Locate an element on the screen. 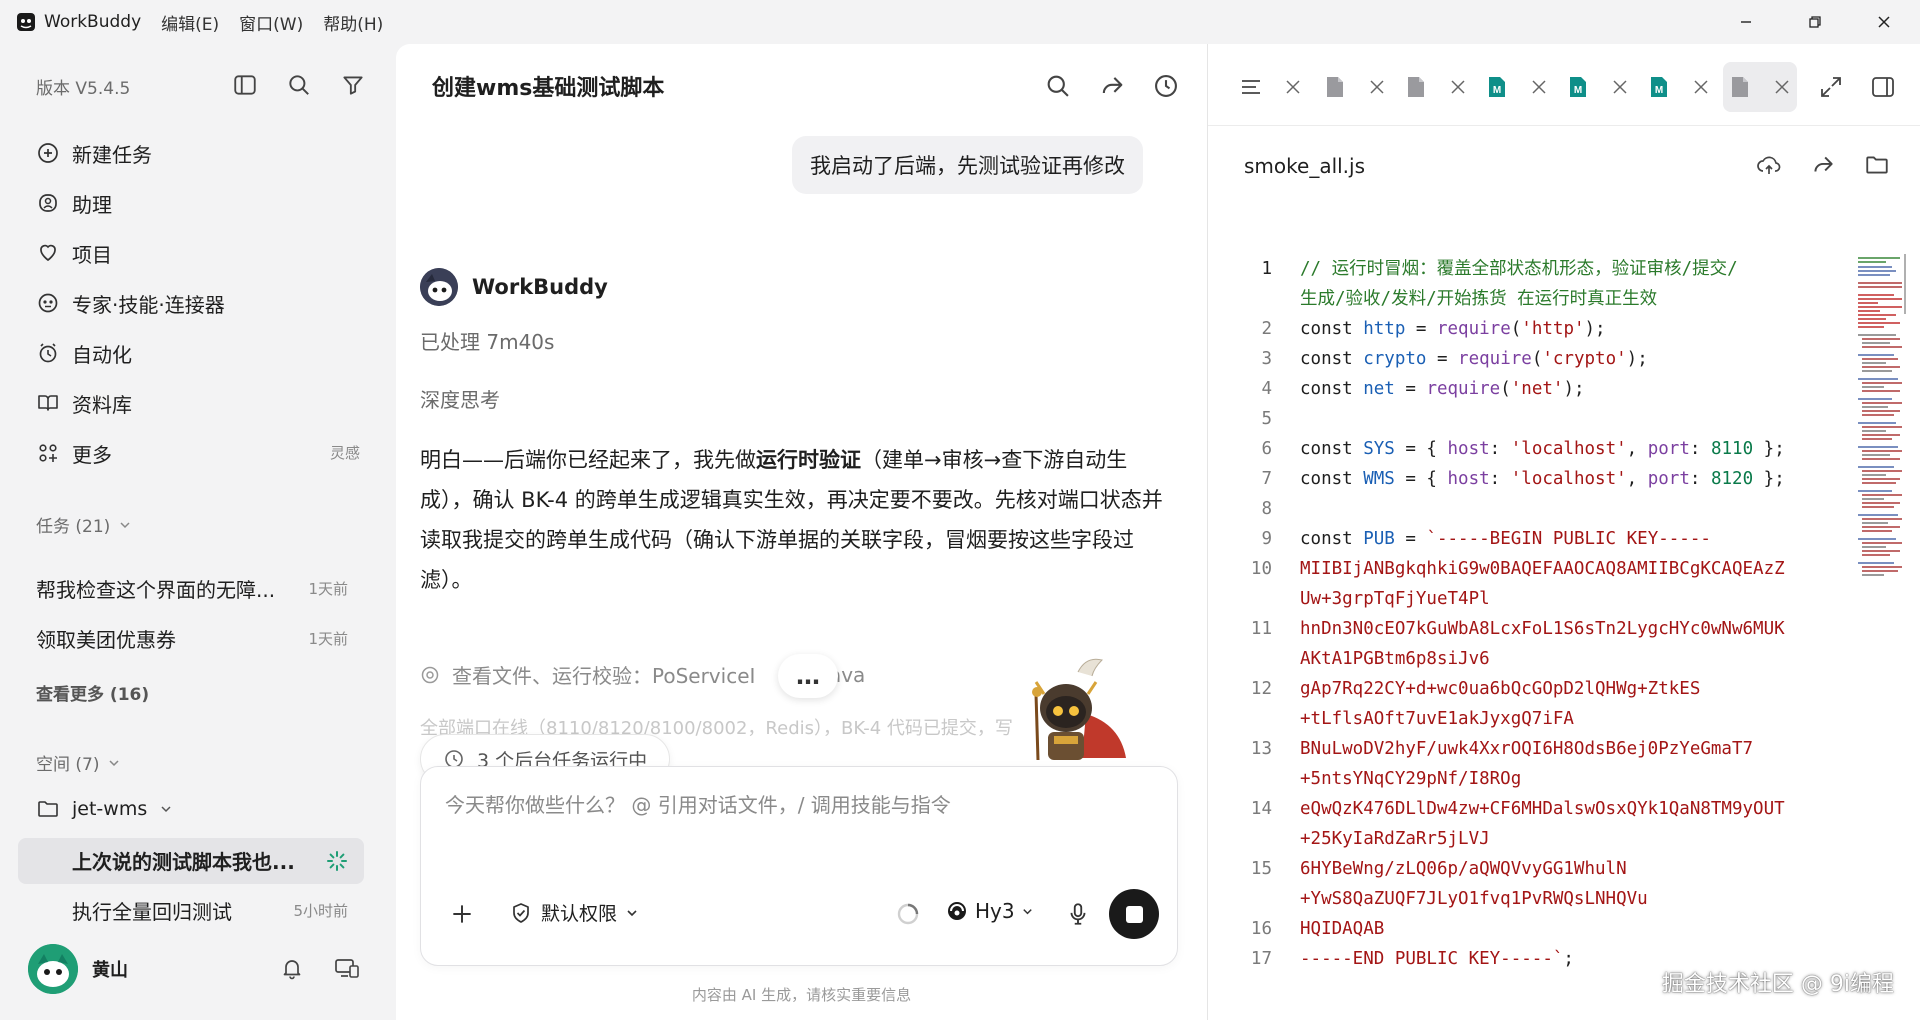 The width and height of the screenshot is (1920, 1020). inspiration-hint: 灵感 is located at coordinates (345, 452).